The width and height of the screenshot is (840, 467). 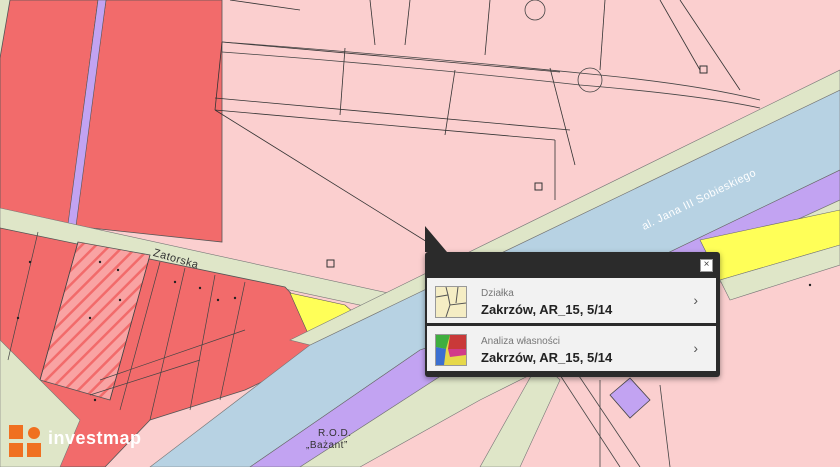 I want to click on label-rod-line1: R.O.D., so click(x=335, y=433).